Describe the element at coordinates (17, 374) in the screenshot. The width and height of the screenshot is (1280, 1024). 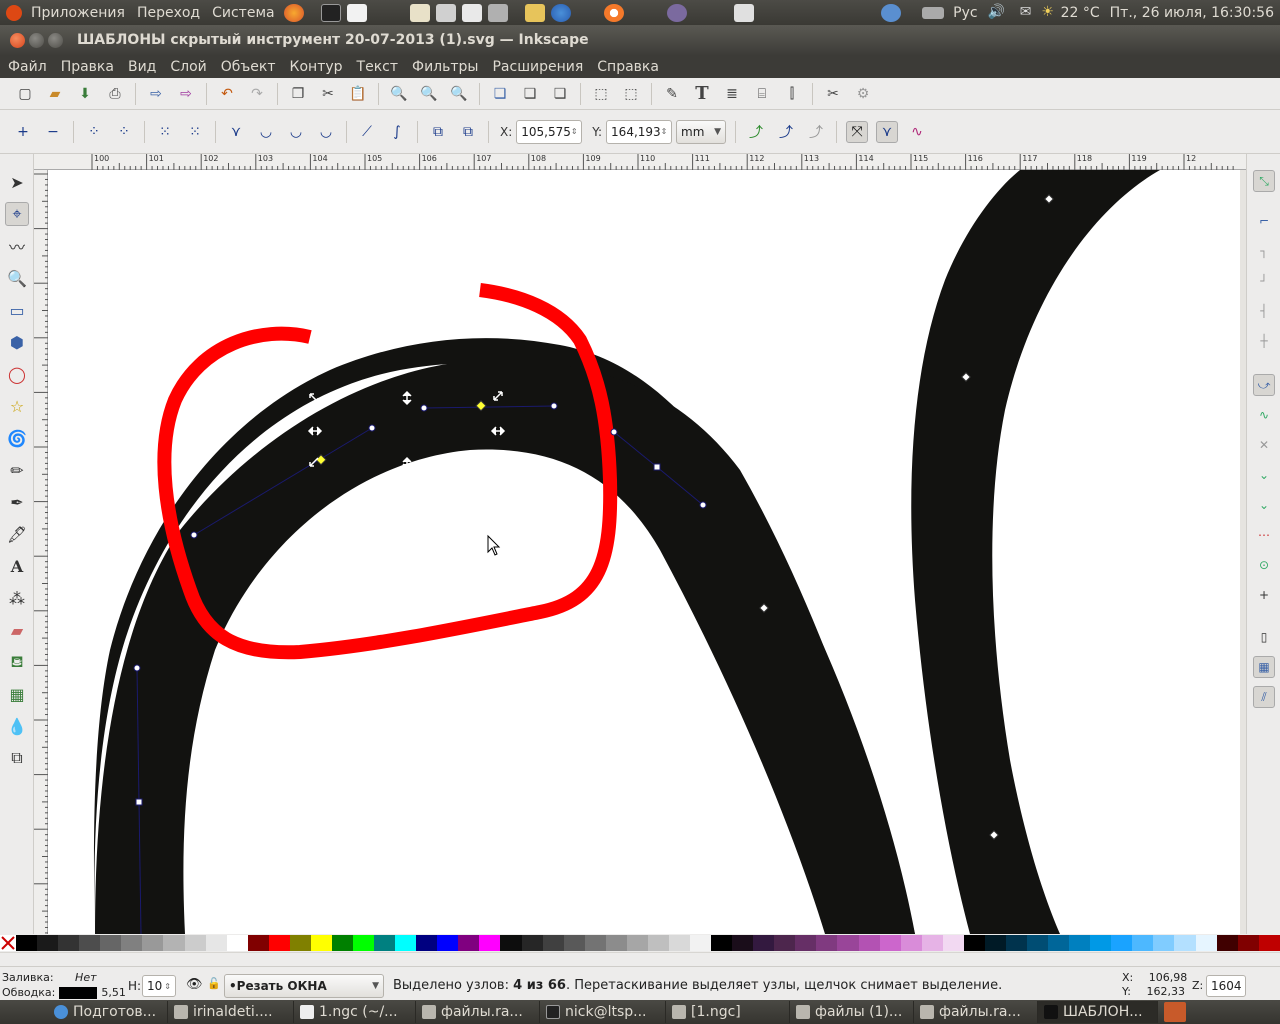
I see `ellipse-tool-icon: ◯` at that location.